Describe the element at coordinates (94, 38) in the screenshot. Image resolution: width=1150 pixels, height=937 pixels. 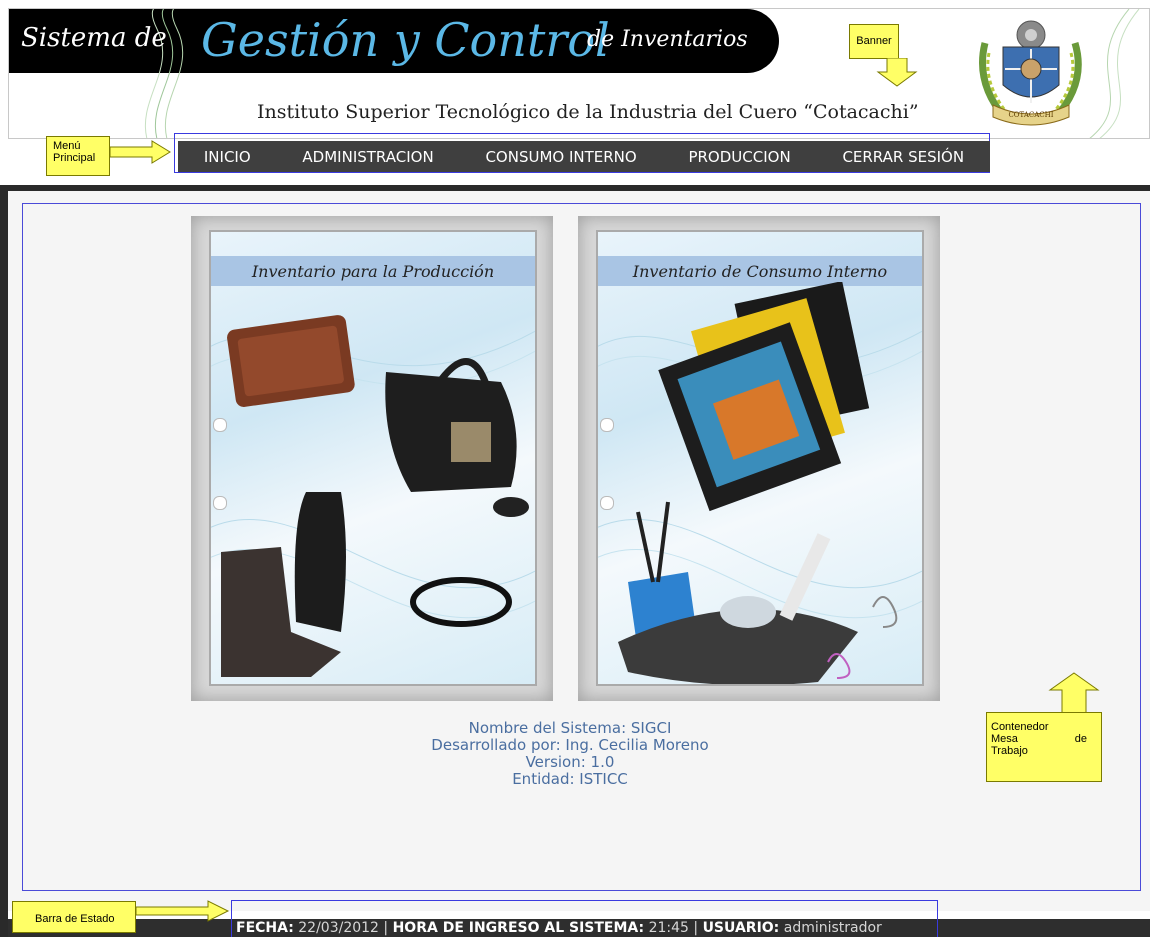
I see `title-prefix: Sistema de` at that location.